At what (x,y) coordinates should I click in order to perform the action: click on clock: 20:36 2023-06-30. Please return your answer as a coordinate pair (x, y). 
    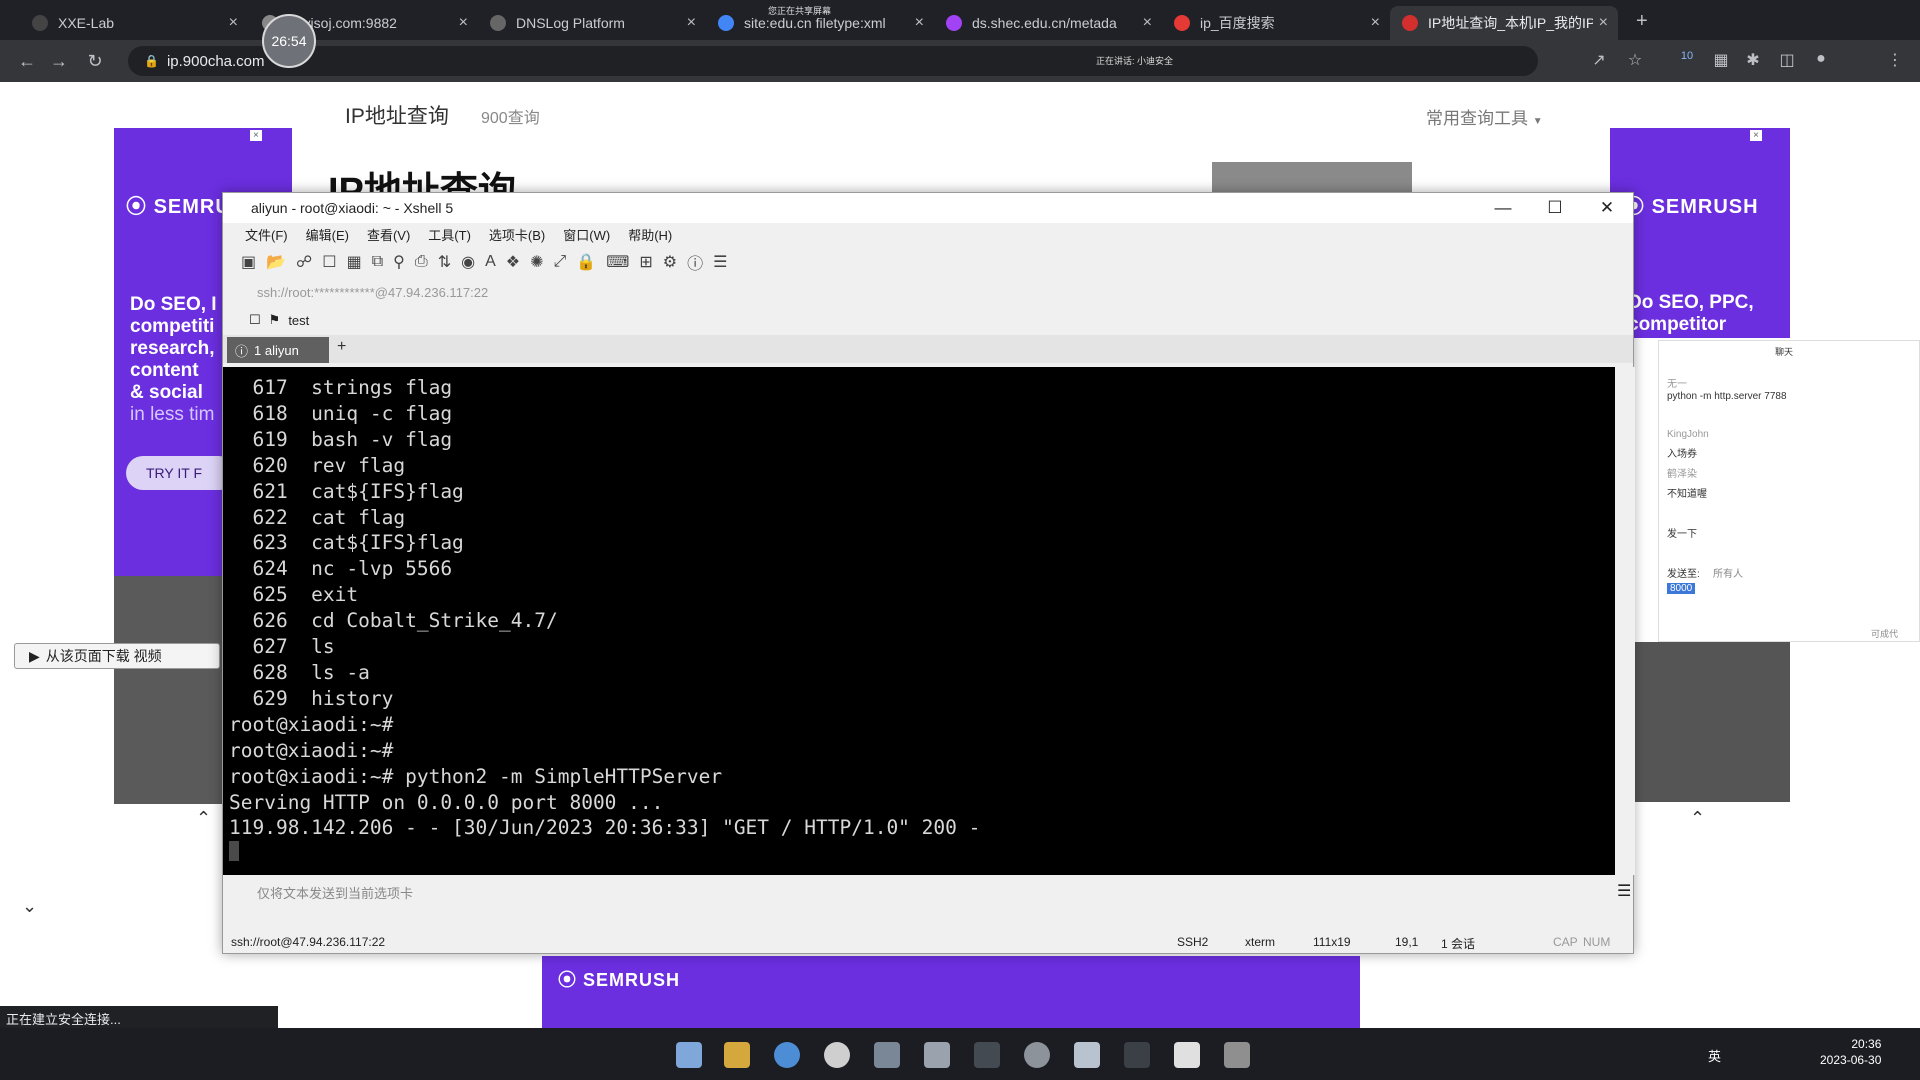
    Looking at the image, I should click on (1850, 1052).